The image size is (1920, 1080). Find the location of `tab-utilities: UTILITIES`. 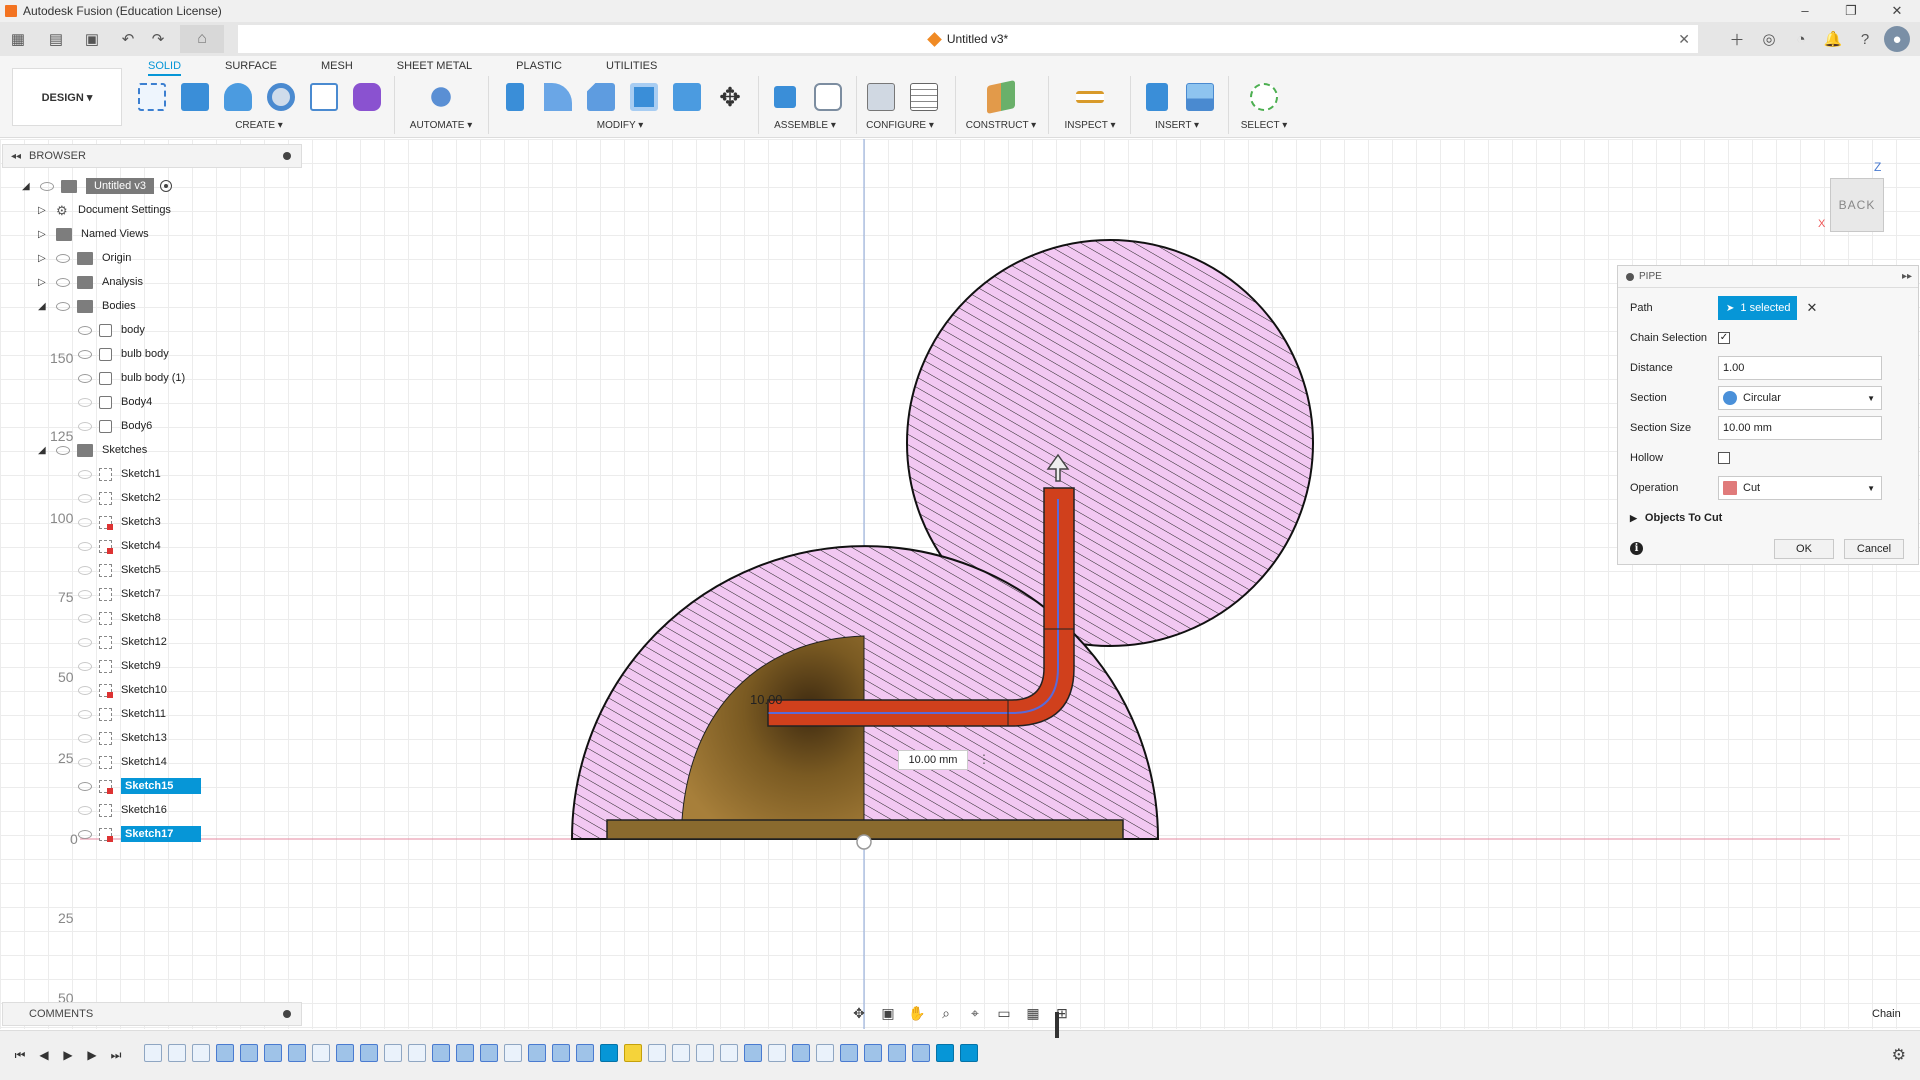

tab-utilities: UTILITIES is located at coordinates (631, 67).